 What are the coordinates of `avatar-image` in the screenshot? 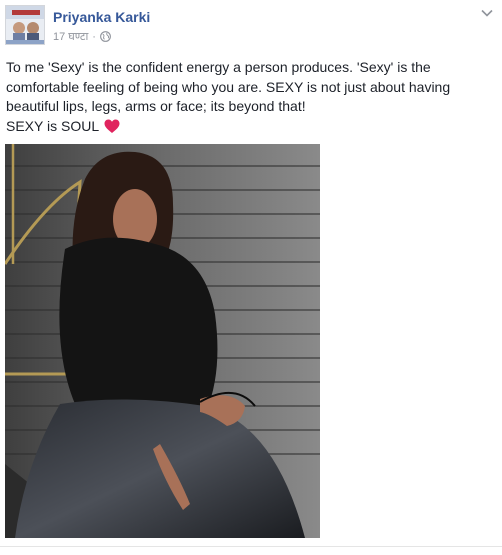 It's located at (25, 25).